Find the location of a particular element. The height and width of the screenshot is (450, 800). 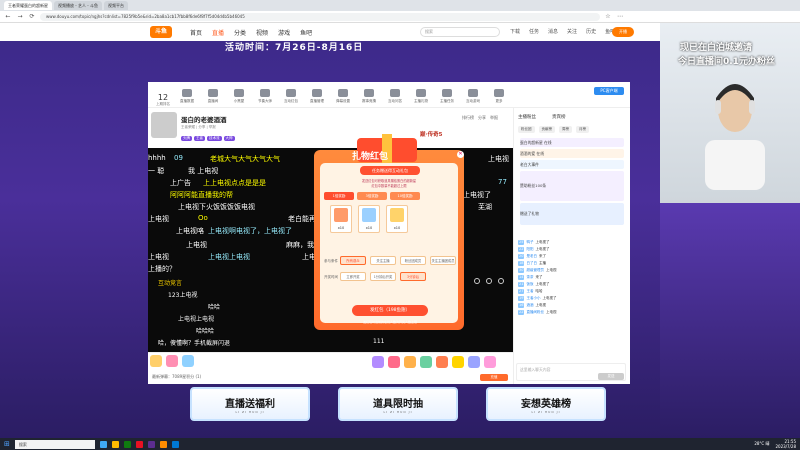

draw-time-option: 1分钟后开奖 is located at coordinates (383, 276).